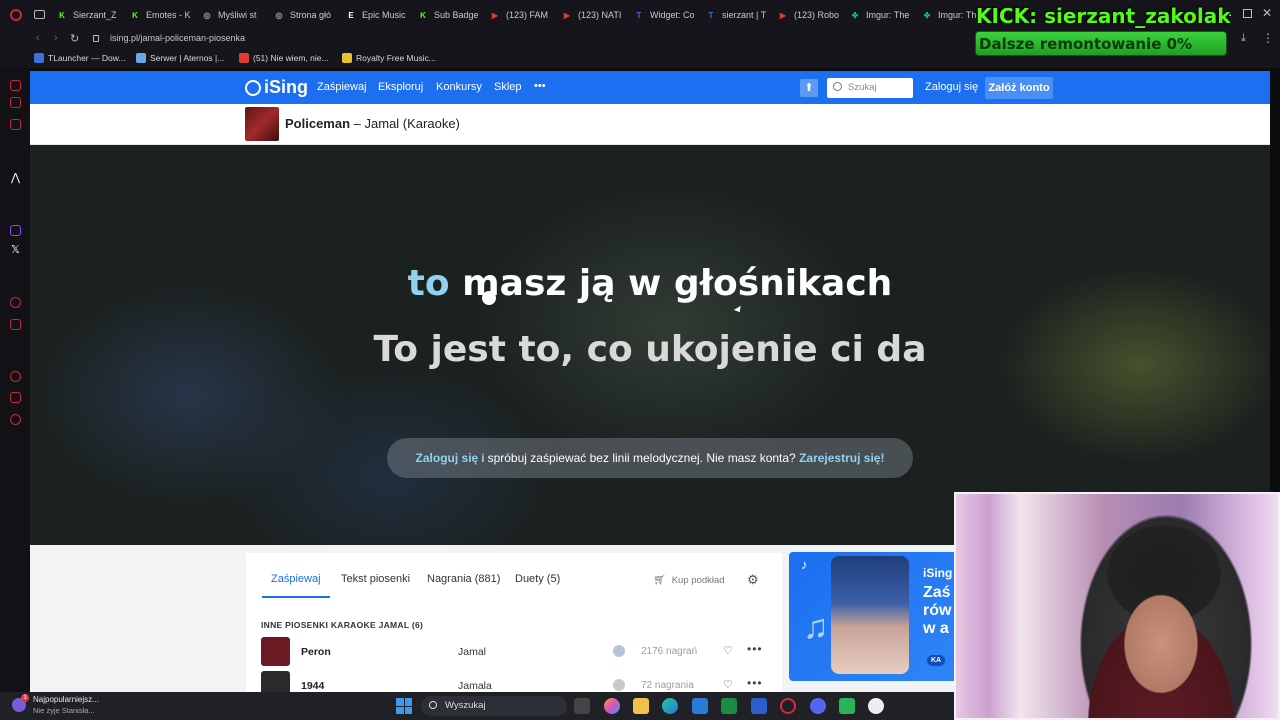  What do you see at coordinates (15, 124) in the screenshot?
I see `sidebar-mail-icon` at bounding box center [15, 124].